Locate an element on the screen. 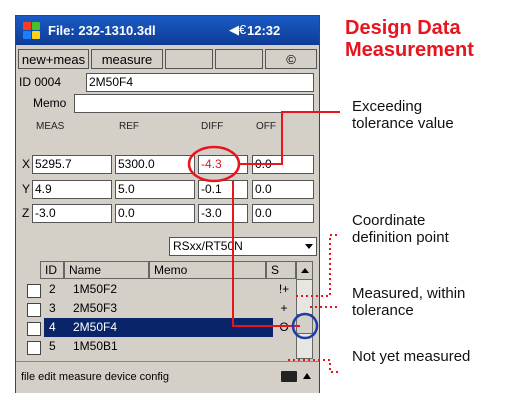 The width and height of the screenshot is (526, 408). memo-field is located at coordinates (194, 103).